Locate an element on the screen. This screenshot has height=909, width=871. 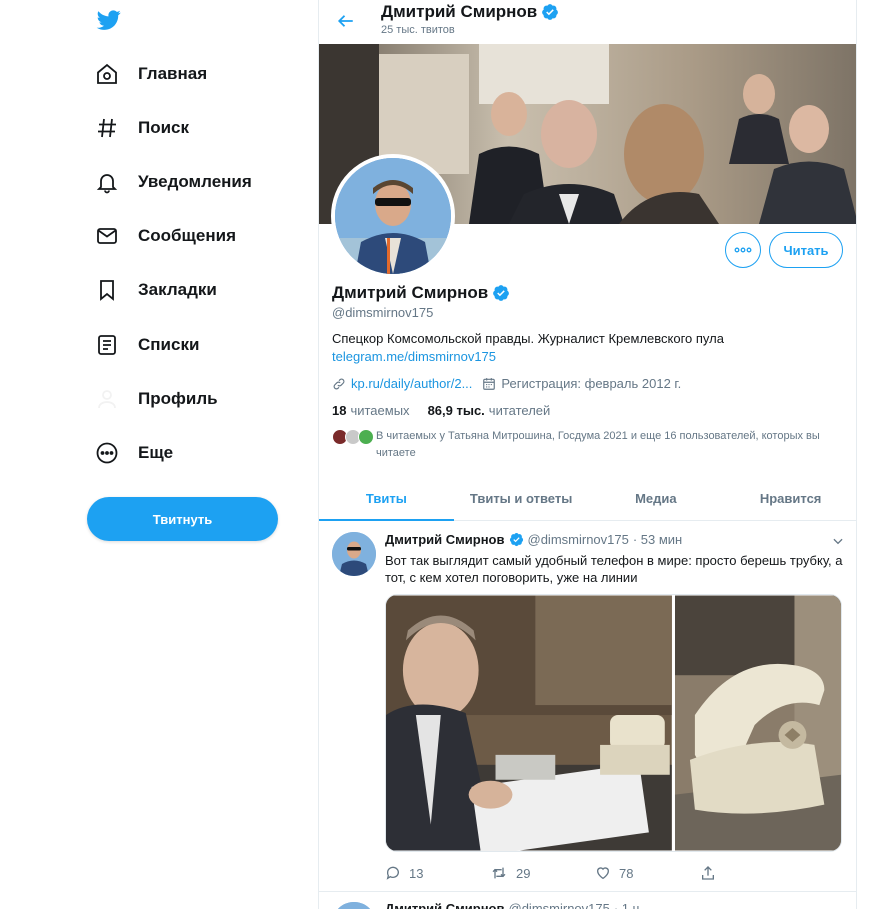
more-options-button is located at coordinates (743, 250).